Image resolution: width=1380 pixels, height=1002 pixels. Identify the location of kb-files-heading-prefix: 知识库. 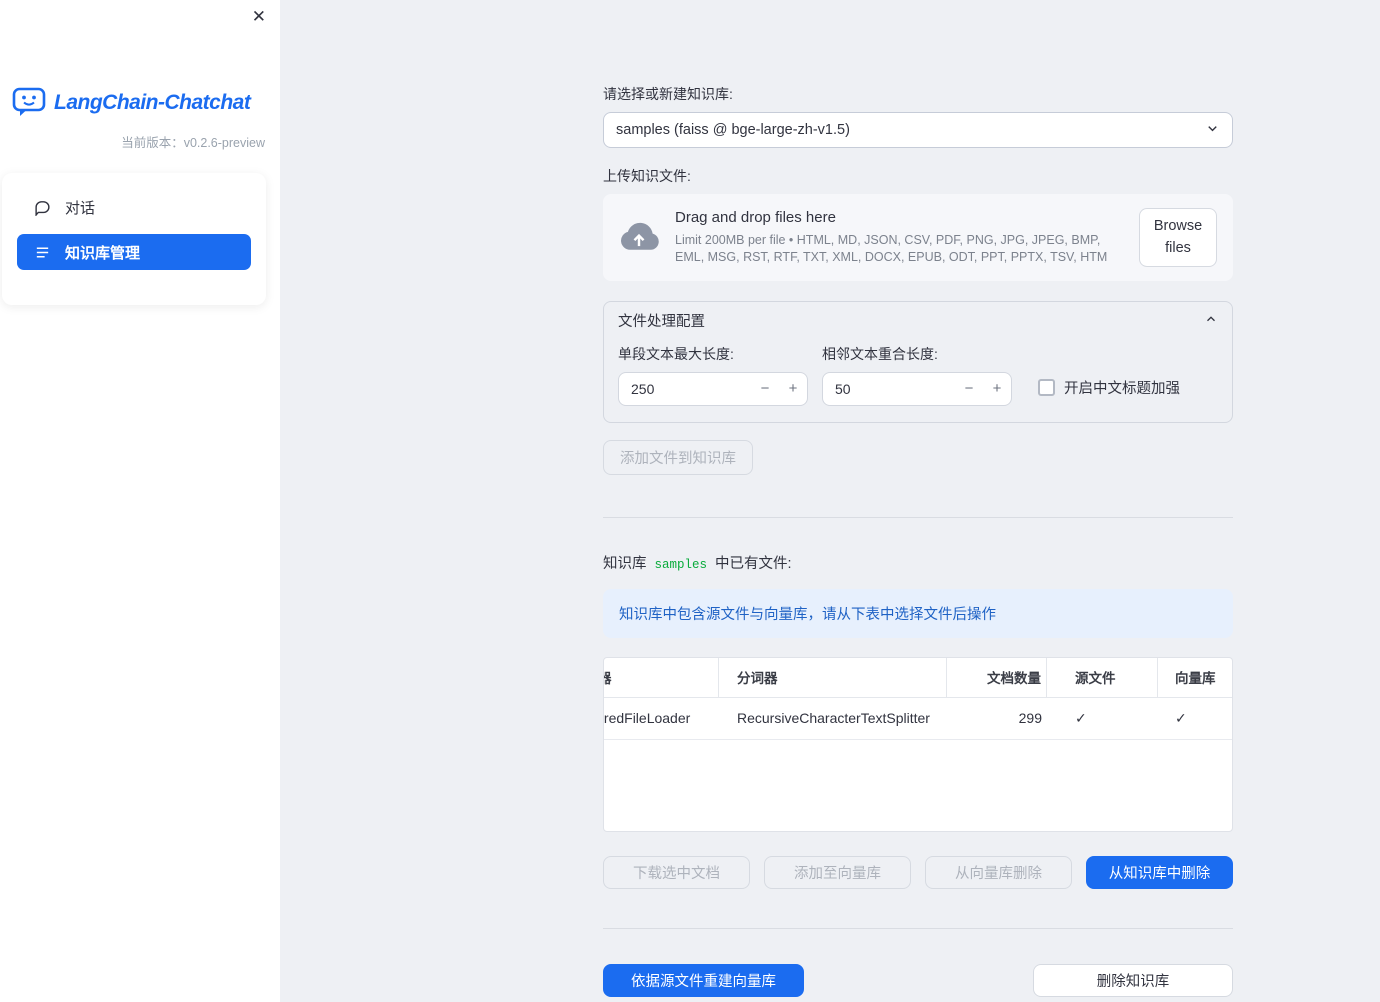
(625, 563).